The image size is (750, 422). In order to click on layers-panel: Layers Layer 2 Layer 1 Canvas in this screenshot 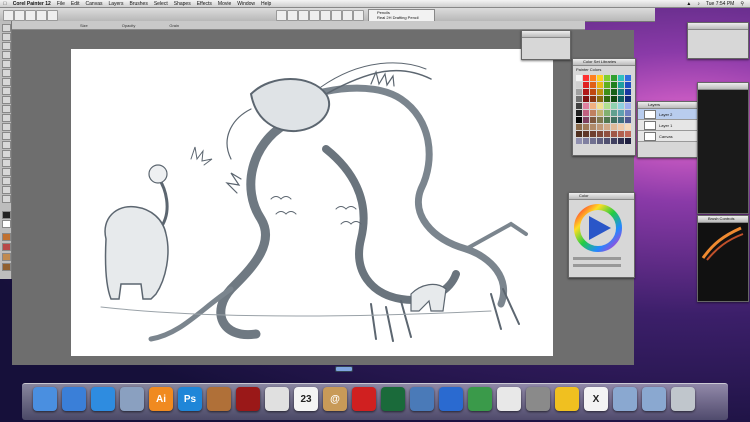, I will do `click(668, 129)`.